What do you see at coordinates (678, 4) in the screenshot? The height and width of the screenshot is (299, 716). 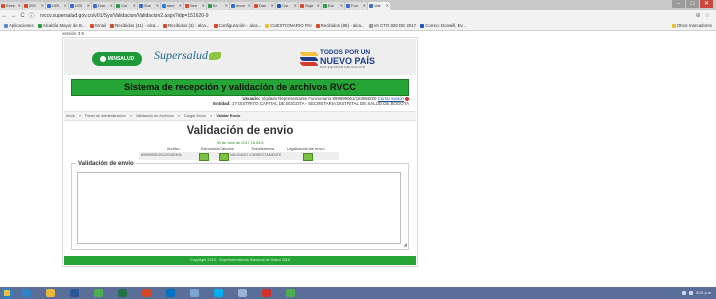 I see `minimize-window-button: –` at bounding box center [678, 4].